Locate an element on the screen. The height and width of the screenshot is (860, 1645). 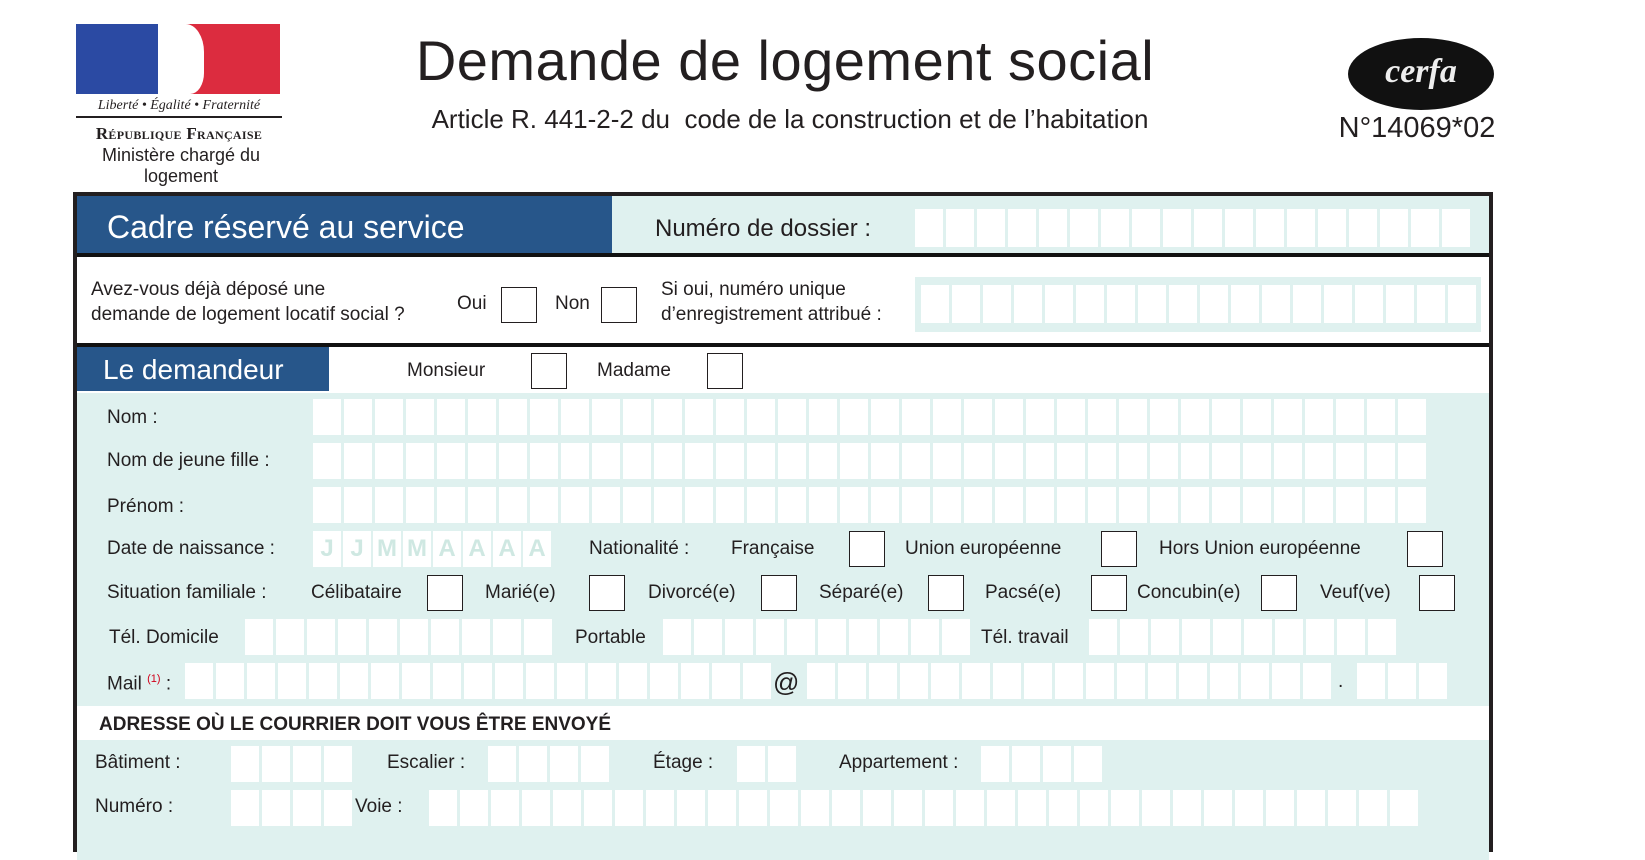
char-cell: A is located at coordinates (477, 549).